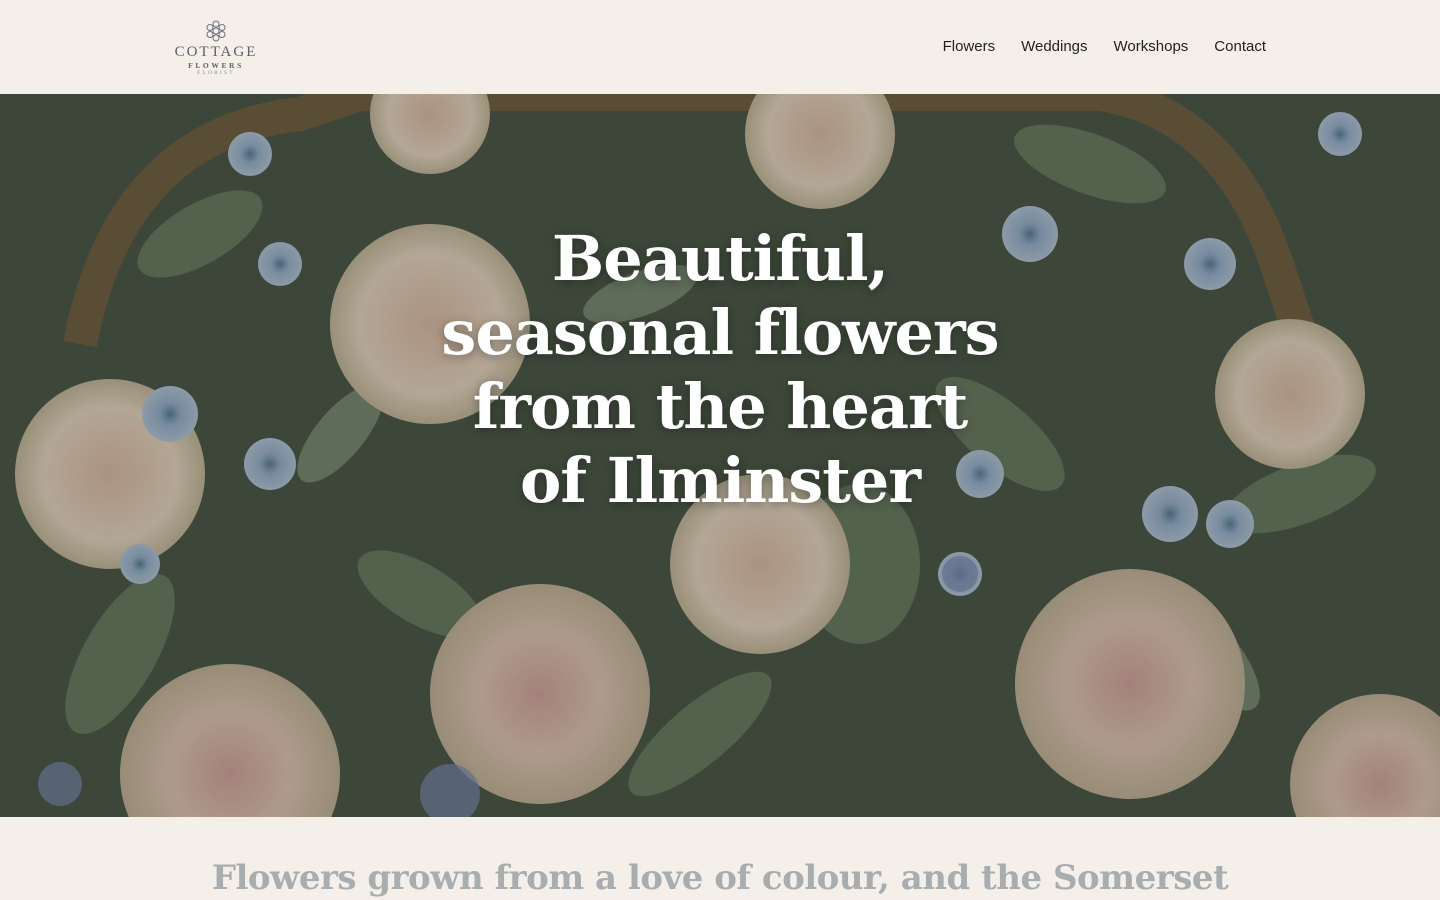 The height and width of the screenshot is (900, 1440). Describe the element at coordinates (1054, 46) in the screenshot. I see `nav-link-weddings: Weddings` at that location.